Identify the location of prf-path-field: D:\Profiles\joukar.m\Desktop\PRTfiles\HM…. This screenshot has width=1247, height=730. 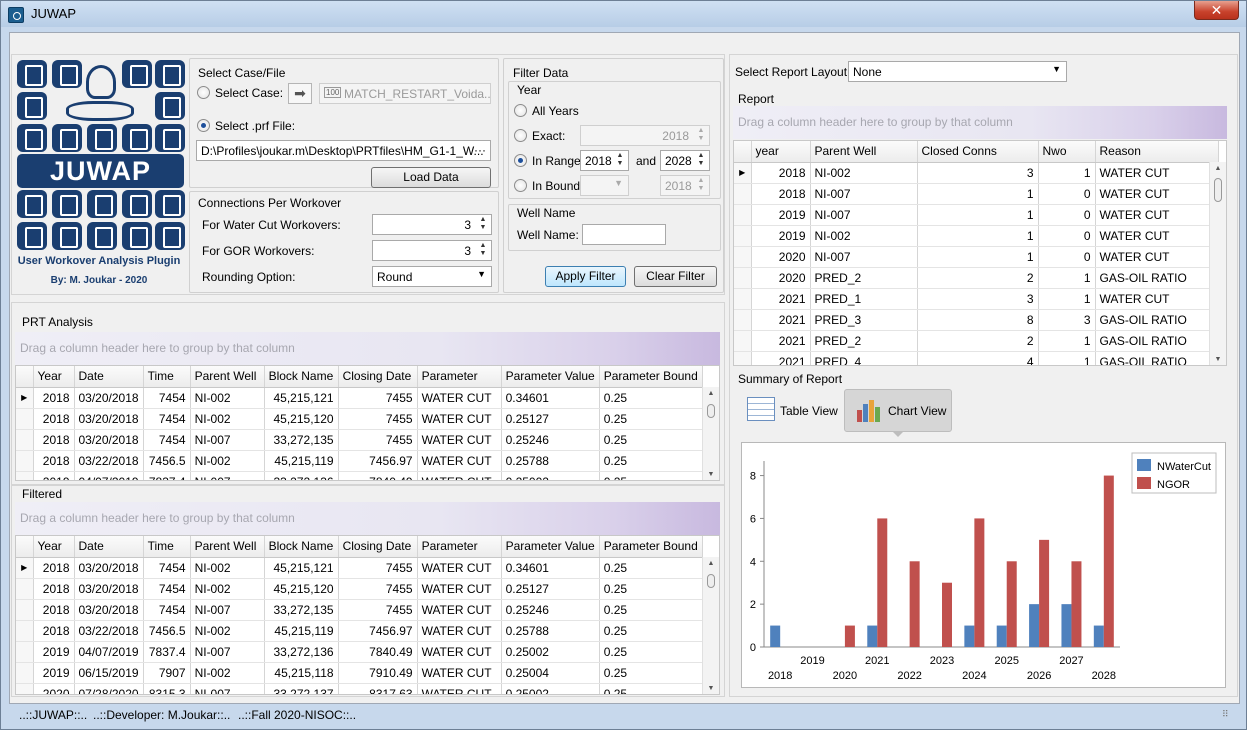
(343, 150).